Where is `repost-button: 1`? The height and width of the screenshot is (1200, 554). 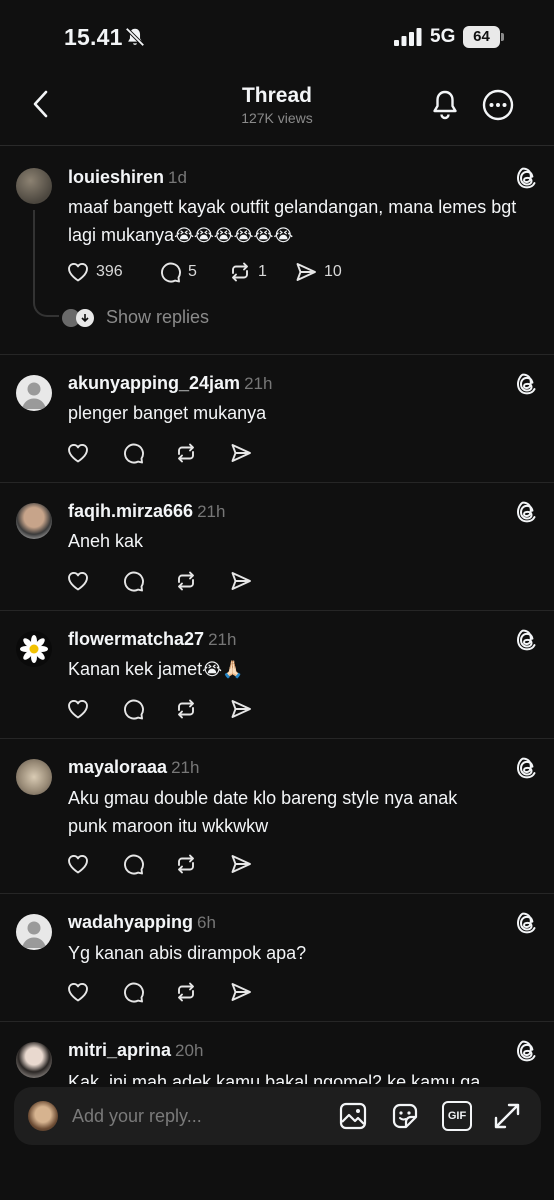 repost-button: 1 is located at coordinates (247, 272).